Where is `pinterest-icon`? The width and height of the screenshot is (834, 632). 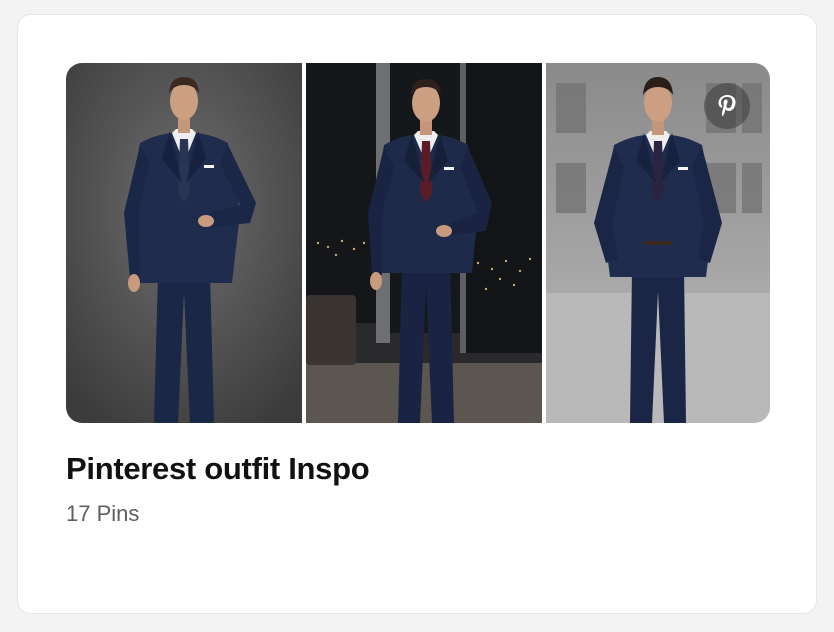 pinterest-icon is located at coordinates (727, 106).